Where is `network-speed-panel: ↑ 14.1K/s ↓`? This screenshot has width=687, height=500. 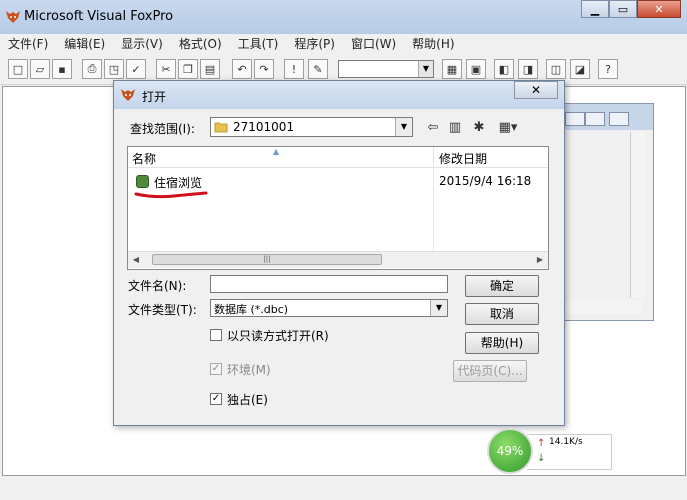
network-speed-panel: ↑ 14.1K/s ↓ is located at coordinates (569, 452).